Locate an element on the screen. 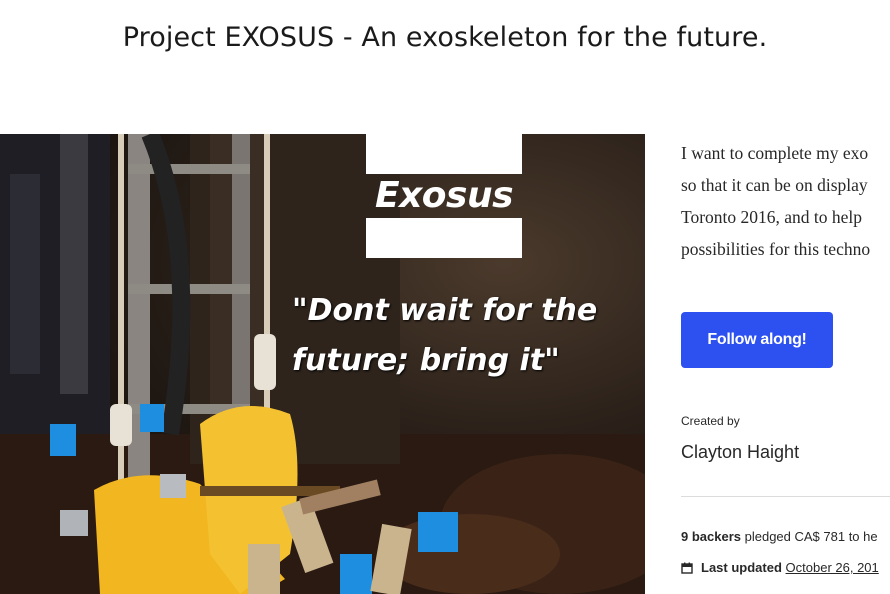 The image size is (890, 594). creator-name-link: Clayton Haight is located at coordinates (740, 452).